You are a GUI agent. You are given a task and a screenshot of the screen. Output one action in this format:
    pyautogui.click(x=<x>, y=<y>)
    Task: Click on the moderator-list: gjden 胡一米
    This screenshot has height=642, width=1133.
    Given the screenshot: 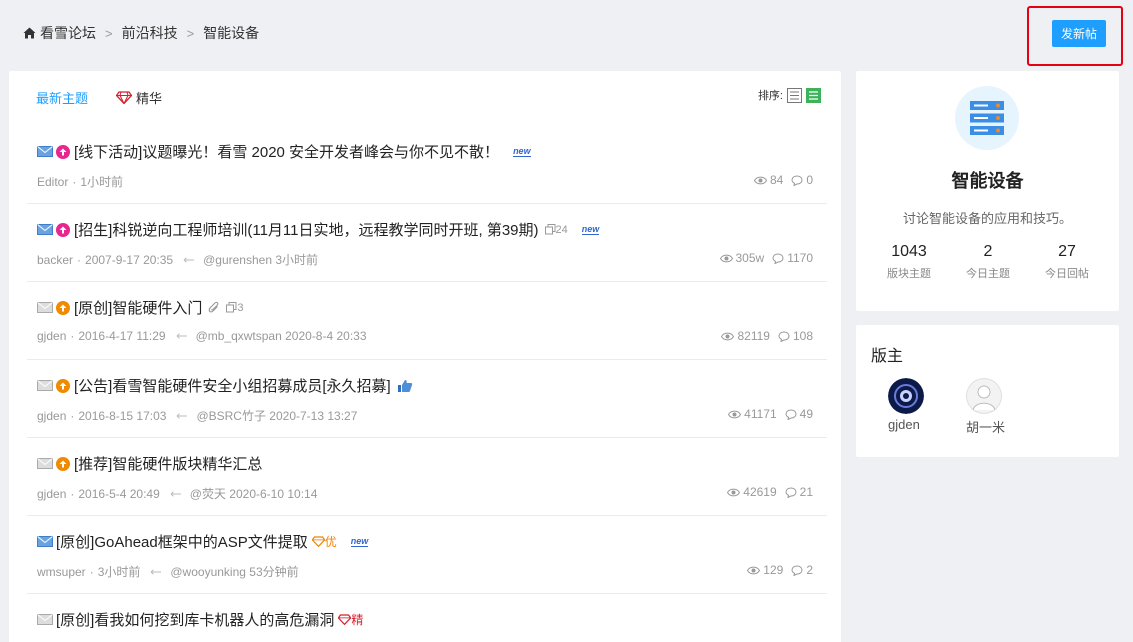 What is the action you would take?
    pyautogui.click(x=966, y=407)
    